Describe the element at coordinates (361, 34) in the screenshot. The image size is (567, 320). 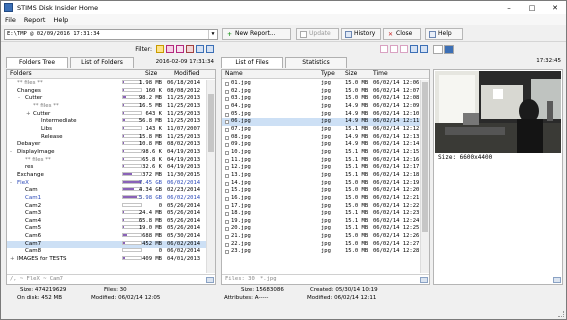
I see `history-button: History` at that location.